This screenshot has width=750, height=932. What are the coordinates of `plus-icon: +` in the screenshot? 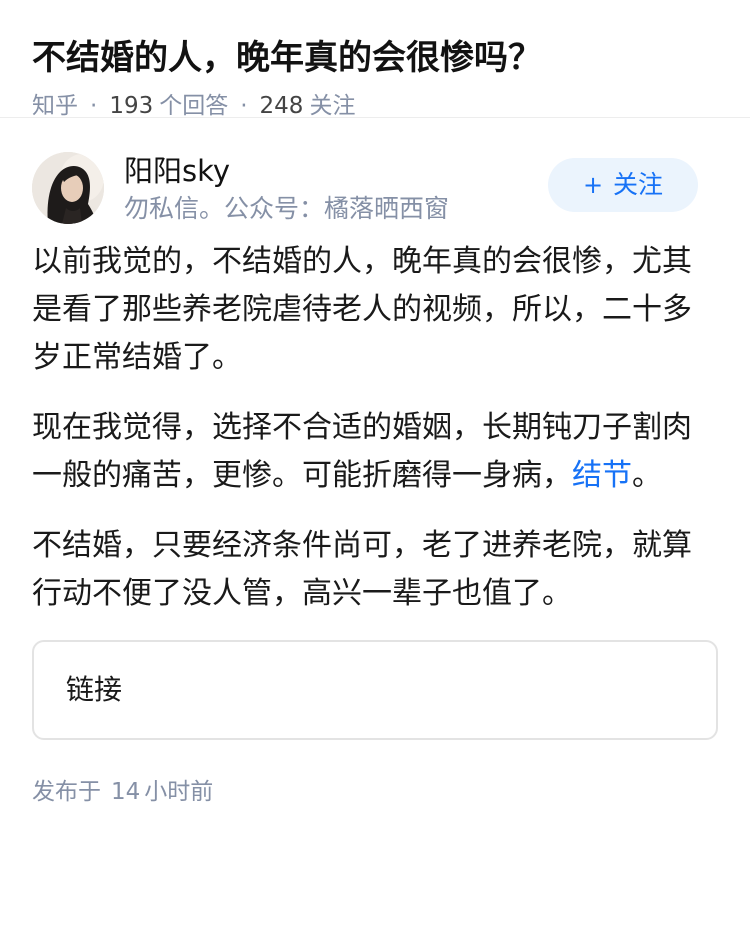 It's located at (593, 185).